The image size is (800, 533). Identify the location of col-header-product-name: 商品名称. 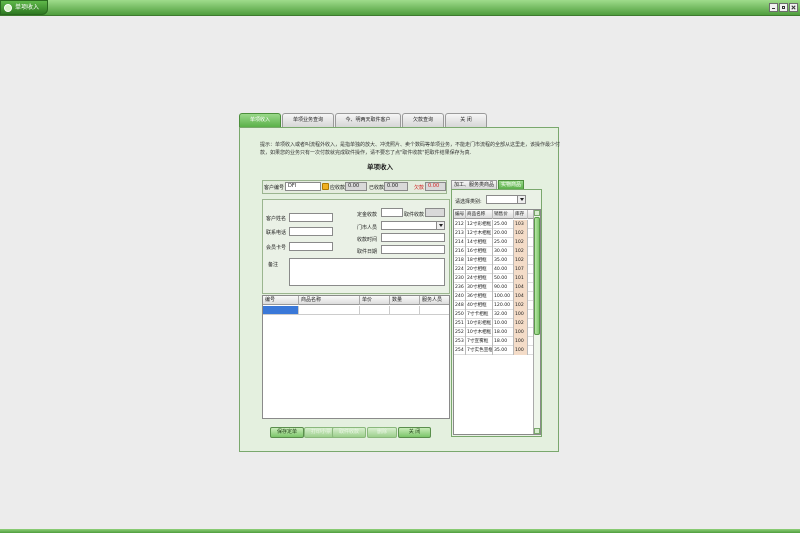
(479, 214).